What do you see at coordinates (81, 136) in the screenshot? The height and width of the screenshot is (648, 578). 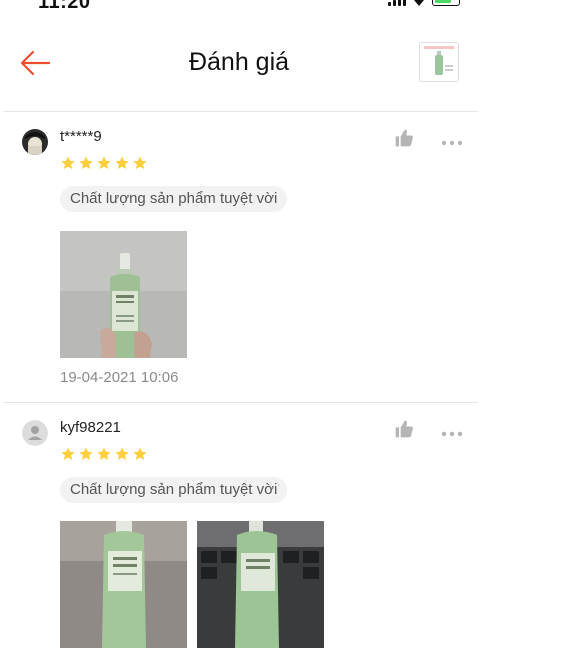 I see `reviewer-username: t*****9` at bounding box center [81, 136].